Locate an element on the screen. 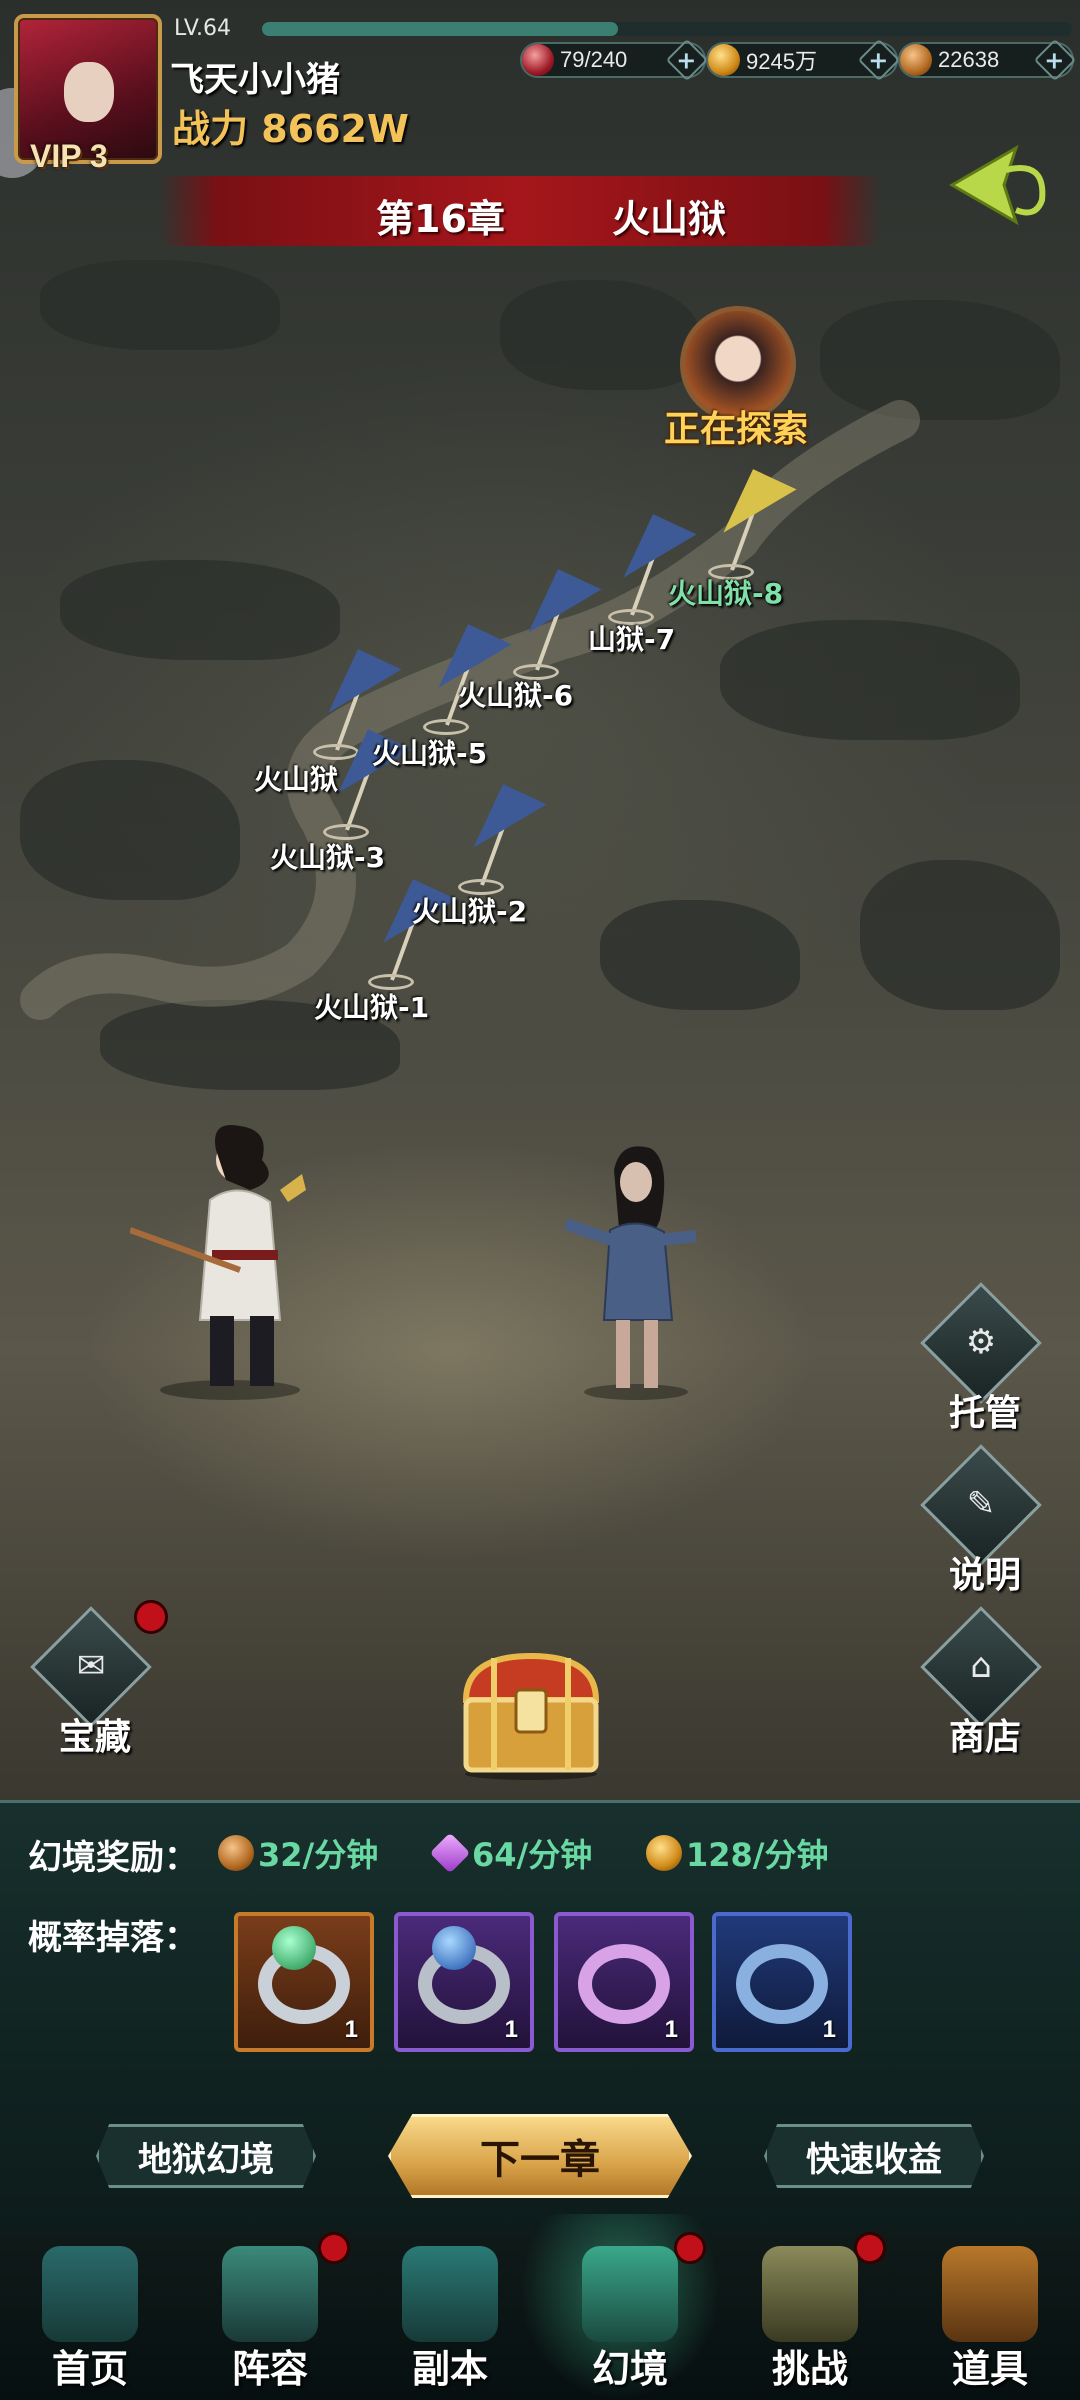 The image size is (1080, 2400). nav-home: 首页 is located at coordinates (90, 2315).